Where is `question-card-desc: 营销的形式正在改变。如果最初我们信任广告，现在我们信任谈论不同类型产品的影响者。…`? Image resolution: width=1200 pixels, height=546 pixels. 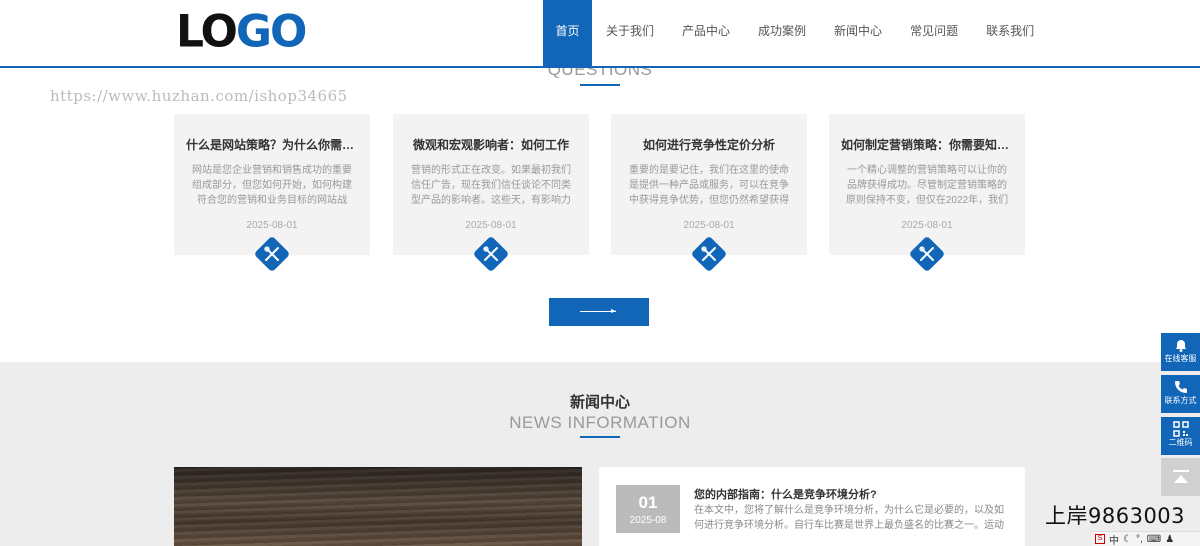 question-card-desc: 营销的形式正在改变。如果最初我们信任广告，现在我们信任谈论不同类型产品的影响者。… is located at coordinates (491, 185).